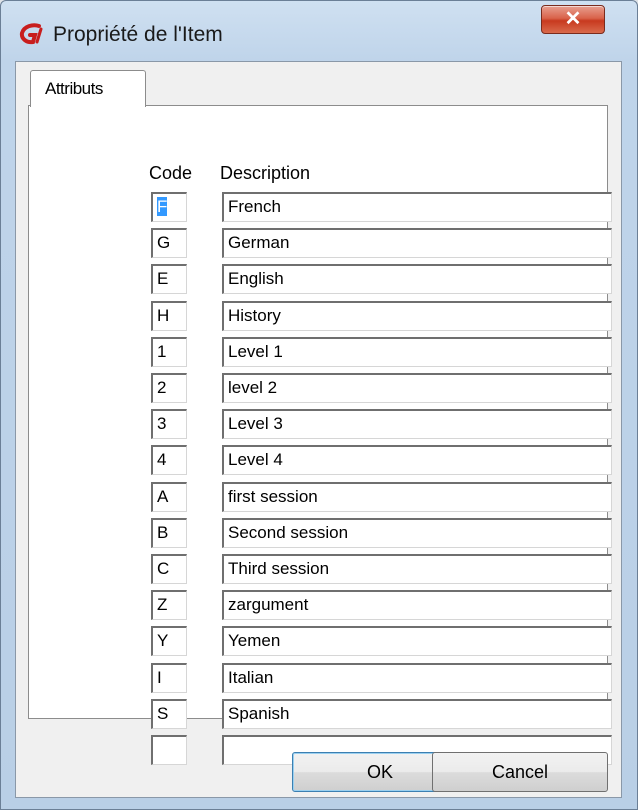  I want to click on description-field: Level 1, so click(417, 351).